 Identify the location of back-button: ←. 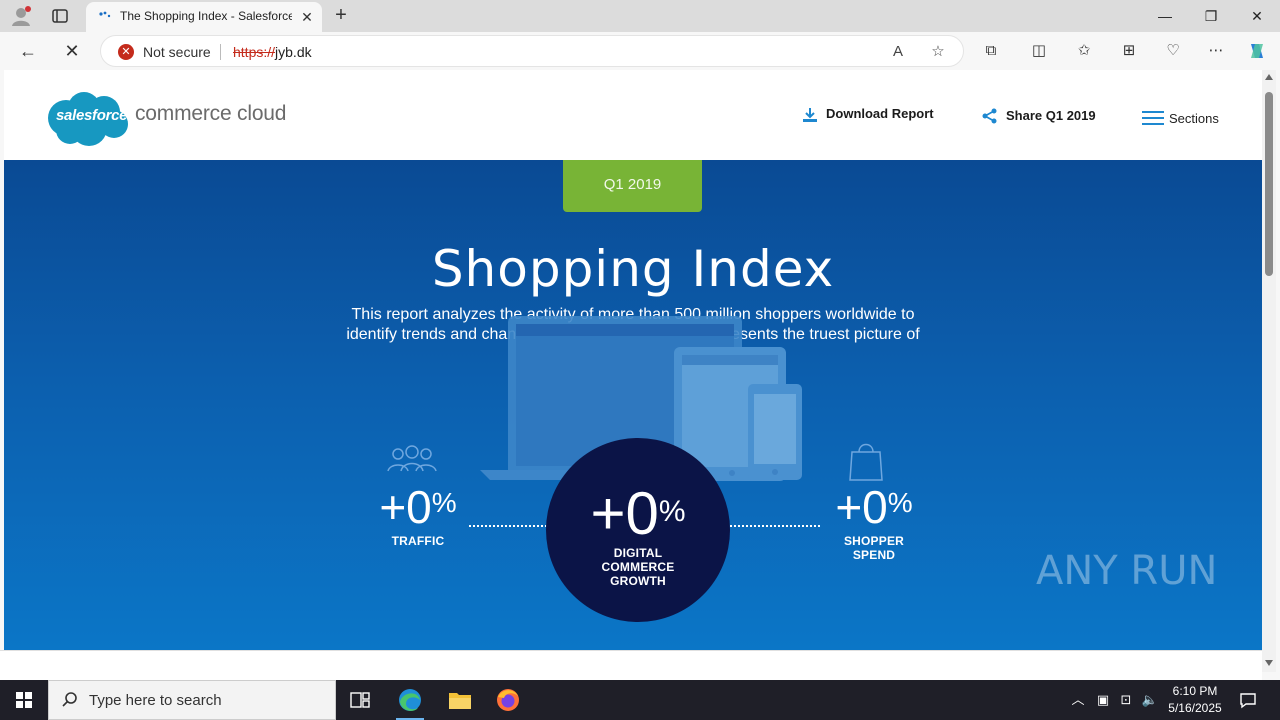
(28, 51).